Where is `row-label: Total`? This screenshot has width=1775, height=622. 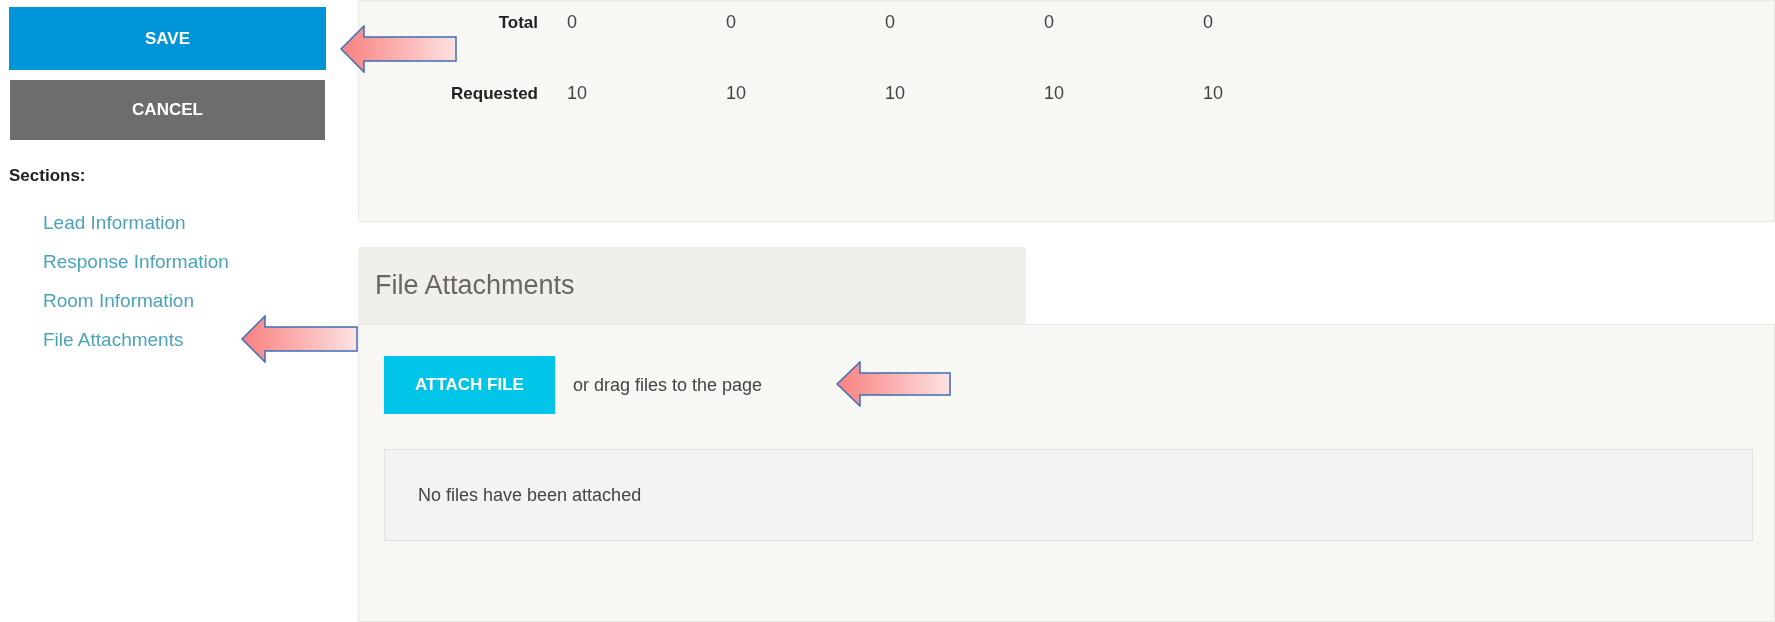 row-label: Total is located at coordinates (517, 22).